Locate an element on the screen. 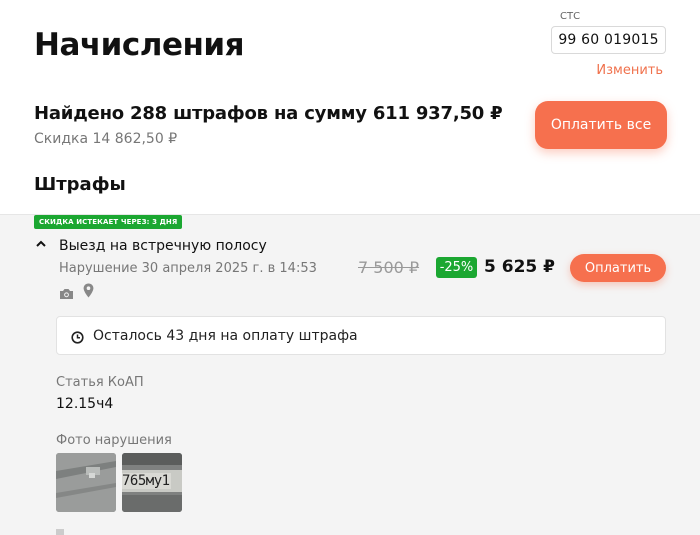  old-price: 7 500 ₽ is located at coordinates (389, 267).